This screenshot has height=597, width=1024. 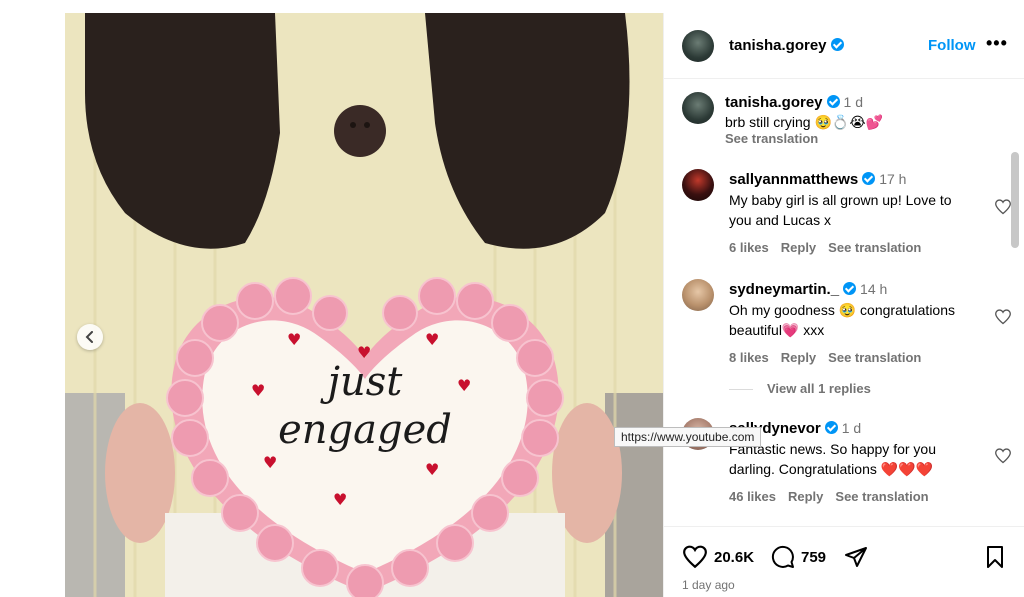 What do you see at coordinates (741, 390) in the screenshot?
I see `replies-divider` at bounding box center [741, 390].